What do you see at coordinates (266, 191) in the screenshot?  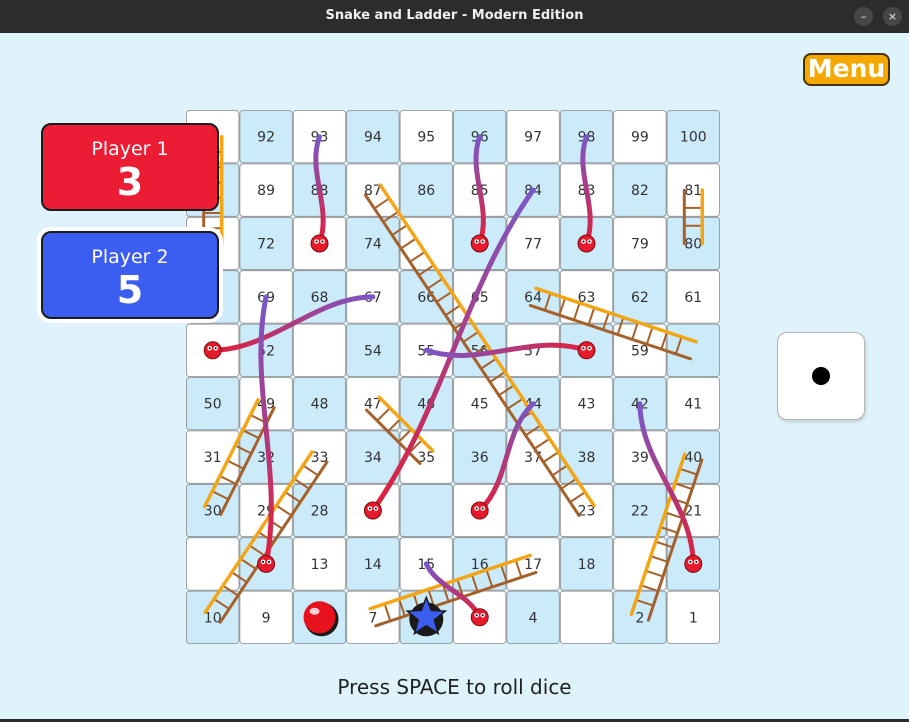 I see `square-label-82: 89` at bounding box center [266, 191].